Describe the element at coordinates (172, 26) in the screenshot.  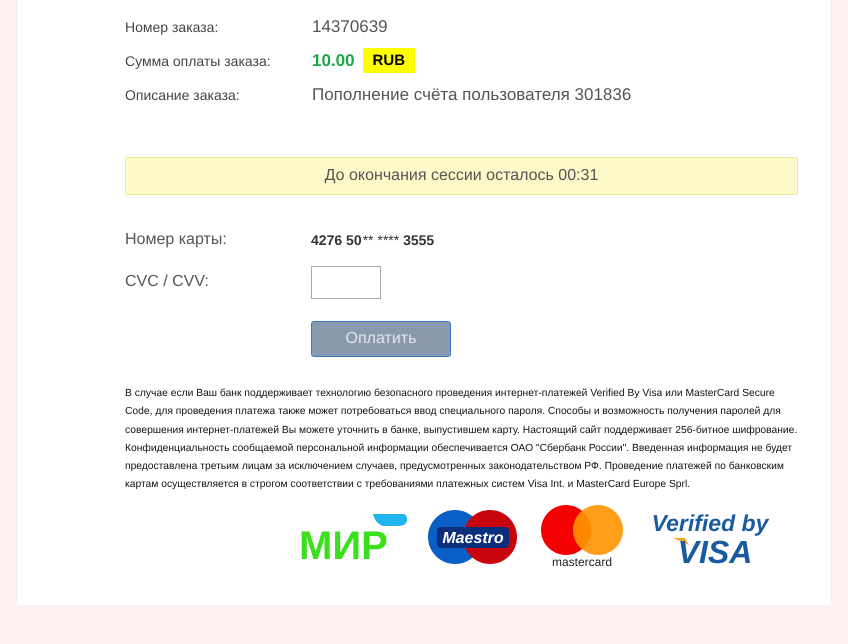
I see `field-label: Номер заказа:` at that location.